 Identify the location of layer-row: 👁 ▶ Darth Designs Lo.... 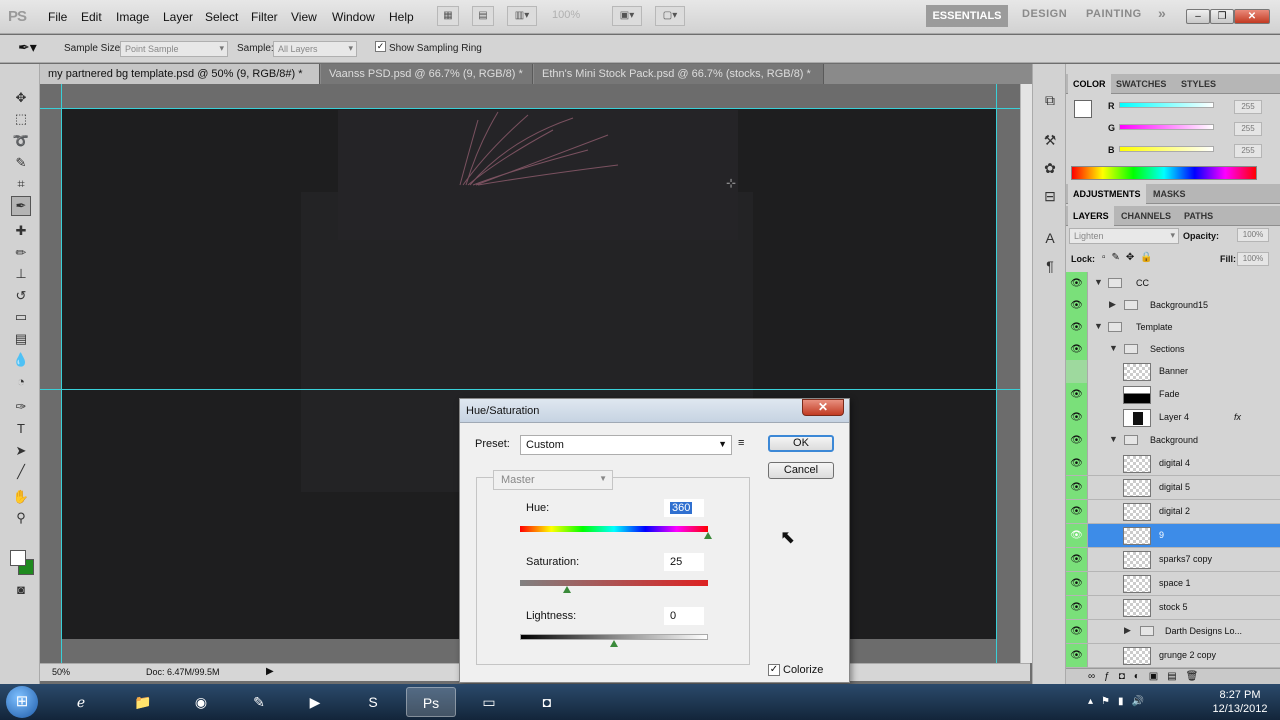
(1173, 632).